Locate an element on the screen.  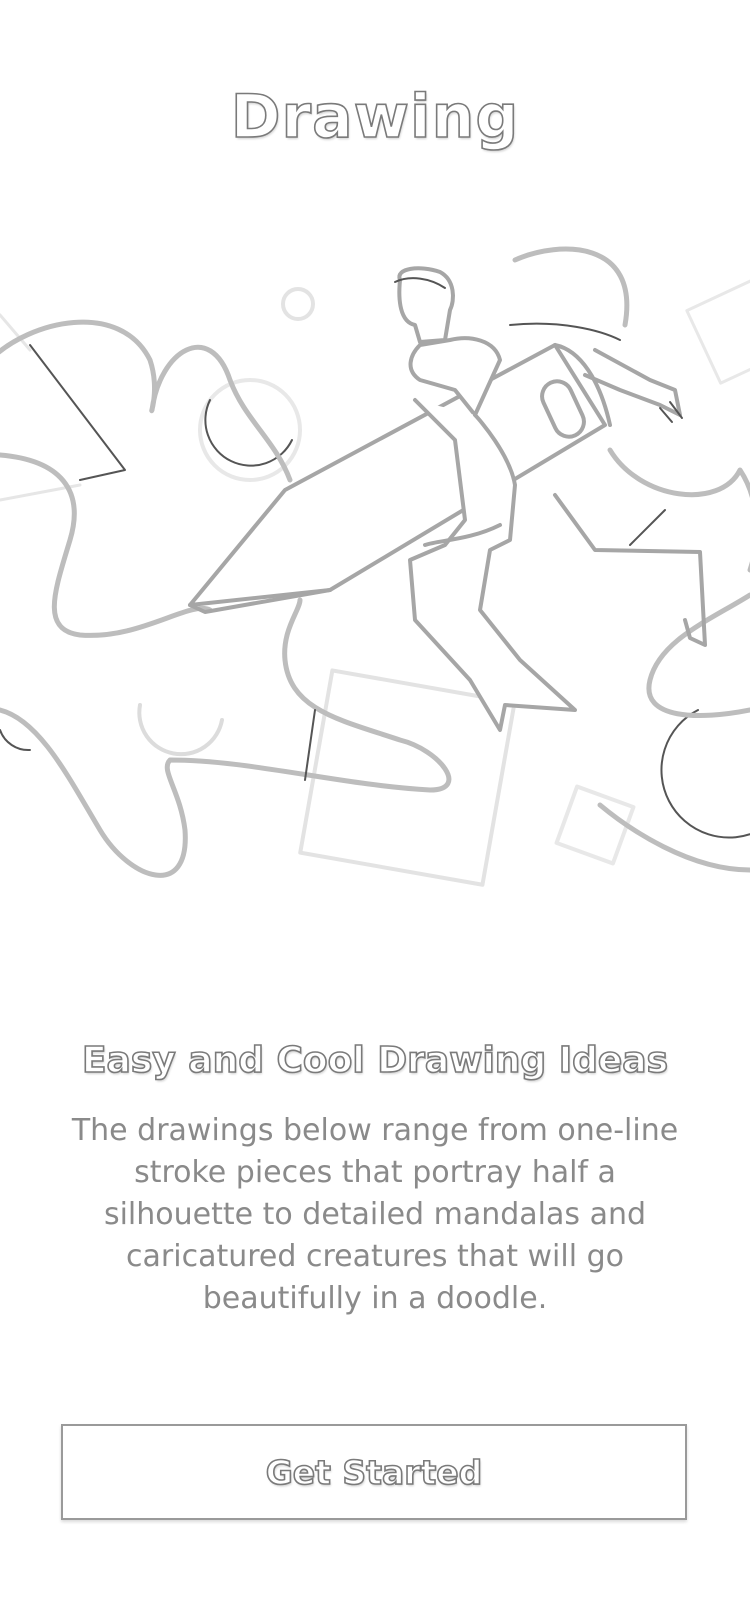
get-started-button: Get Started is located at coordinates (374, 1472).